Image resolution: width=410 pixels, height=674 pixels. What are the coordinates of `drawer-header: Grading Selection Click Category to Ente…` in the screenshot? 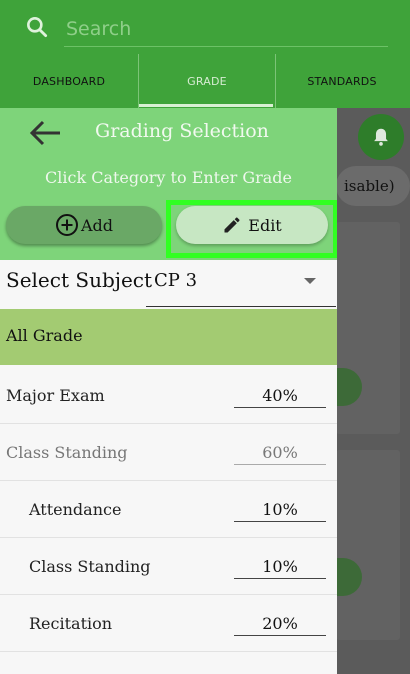 It's located at (168, 155).